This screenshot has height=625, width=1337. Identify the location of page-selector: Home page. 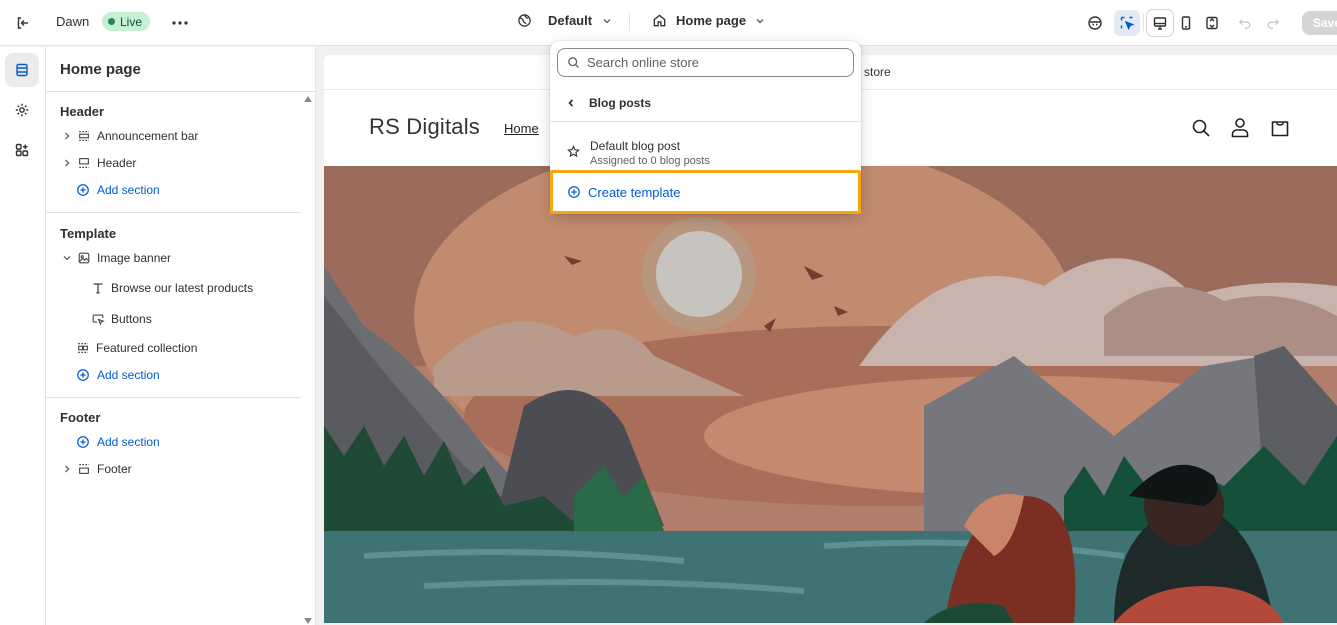
(708, 20).